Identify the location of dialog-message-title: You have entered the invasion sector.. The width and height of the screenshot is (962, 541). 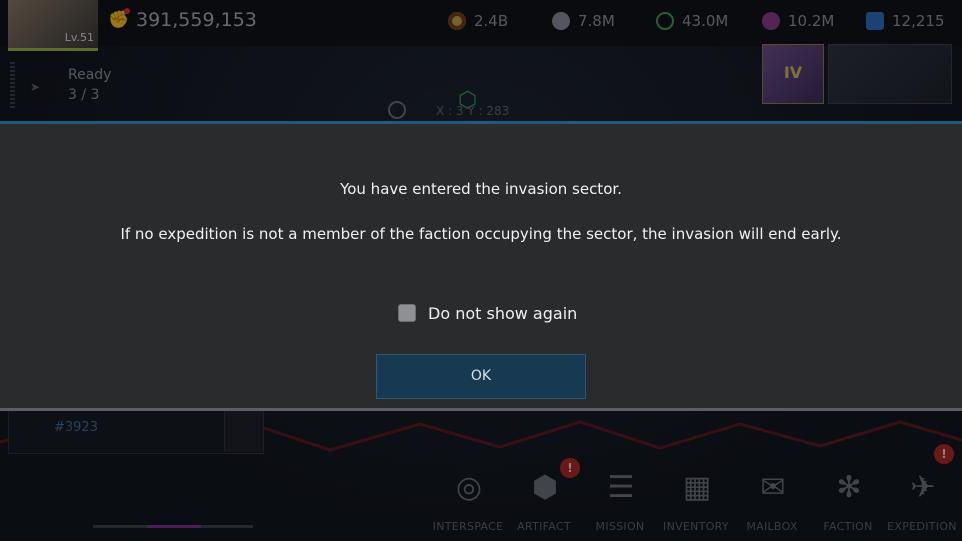
(481, 189).